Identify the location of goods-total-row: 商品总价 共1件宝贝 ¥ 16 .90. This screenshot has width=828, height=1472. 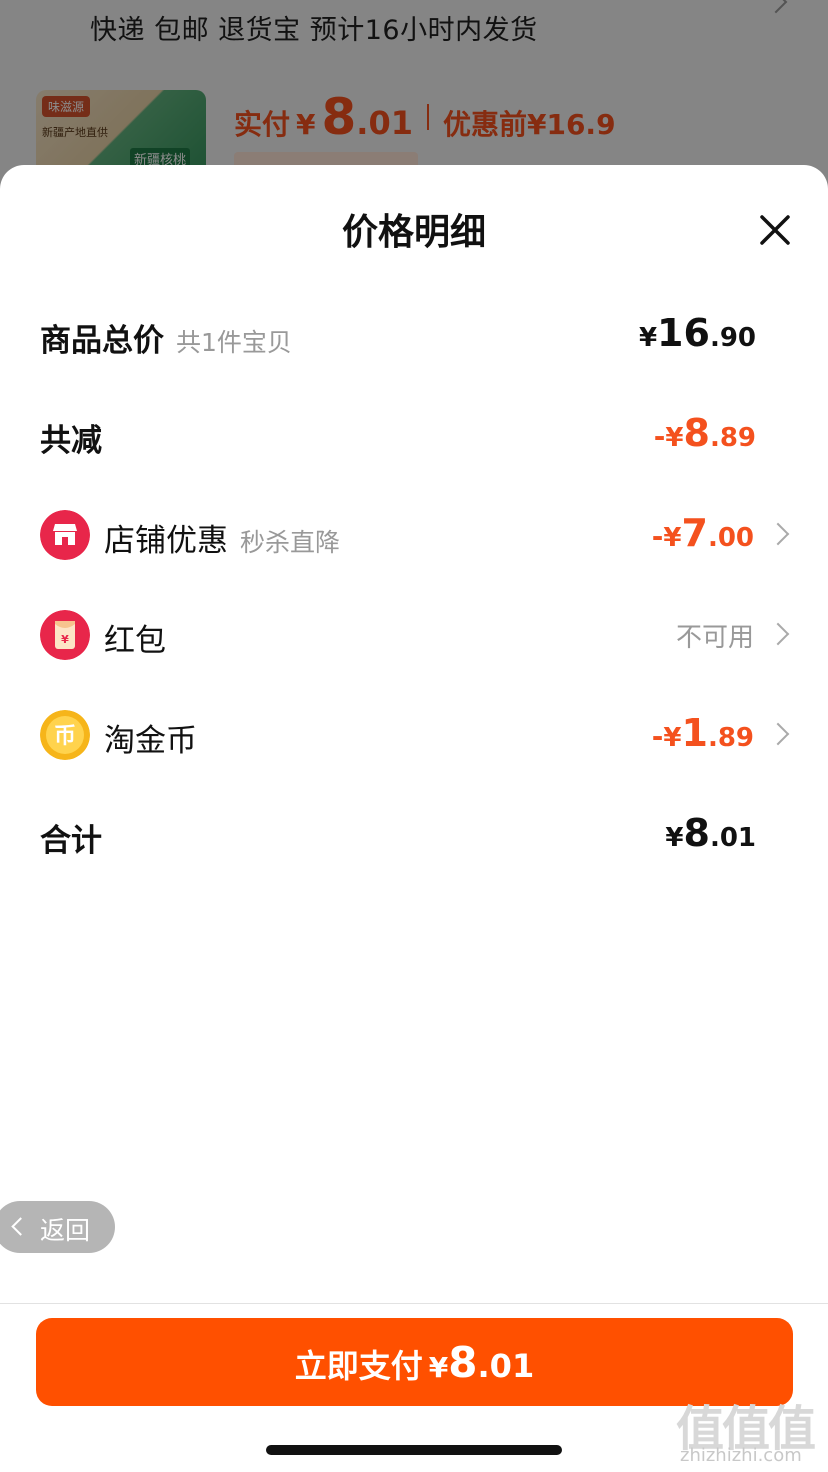
(414, 335).